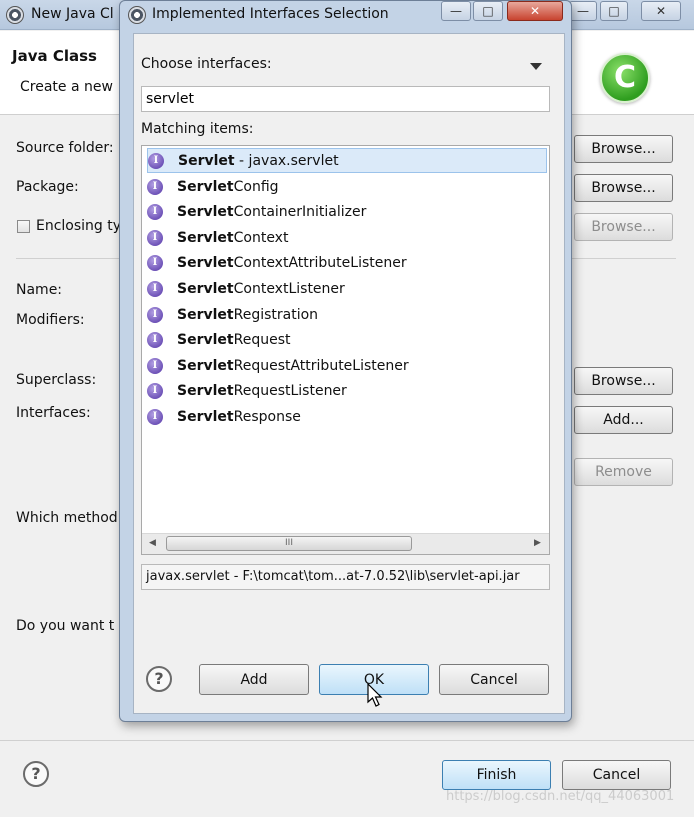 The width and height of the screenshot is (694, 817). Describe the element at coordinates (267, 416) in the screenshot. I see `item-name-rest: Response` at that location.